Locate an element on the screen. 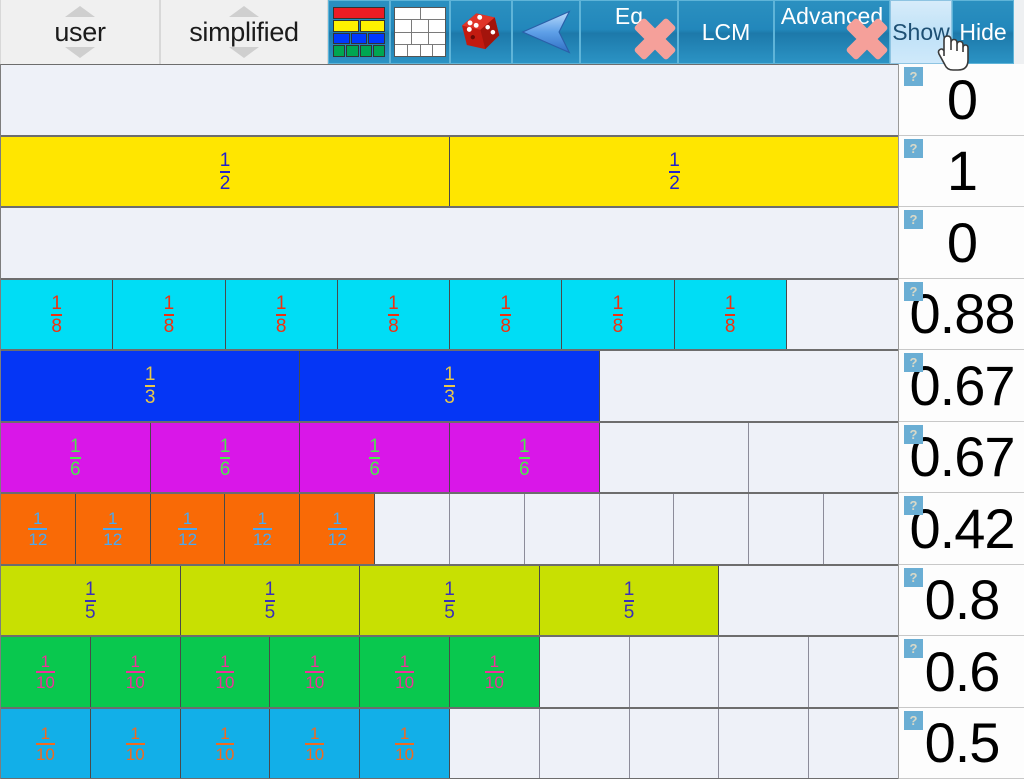 This screenshot has height=779, width=1024. value-row: ? 0.42 is located at coordinates (961, 529).